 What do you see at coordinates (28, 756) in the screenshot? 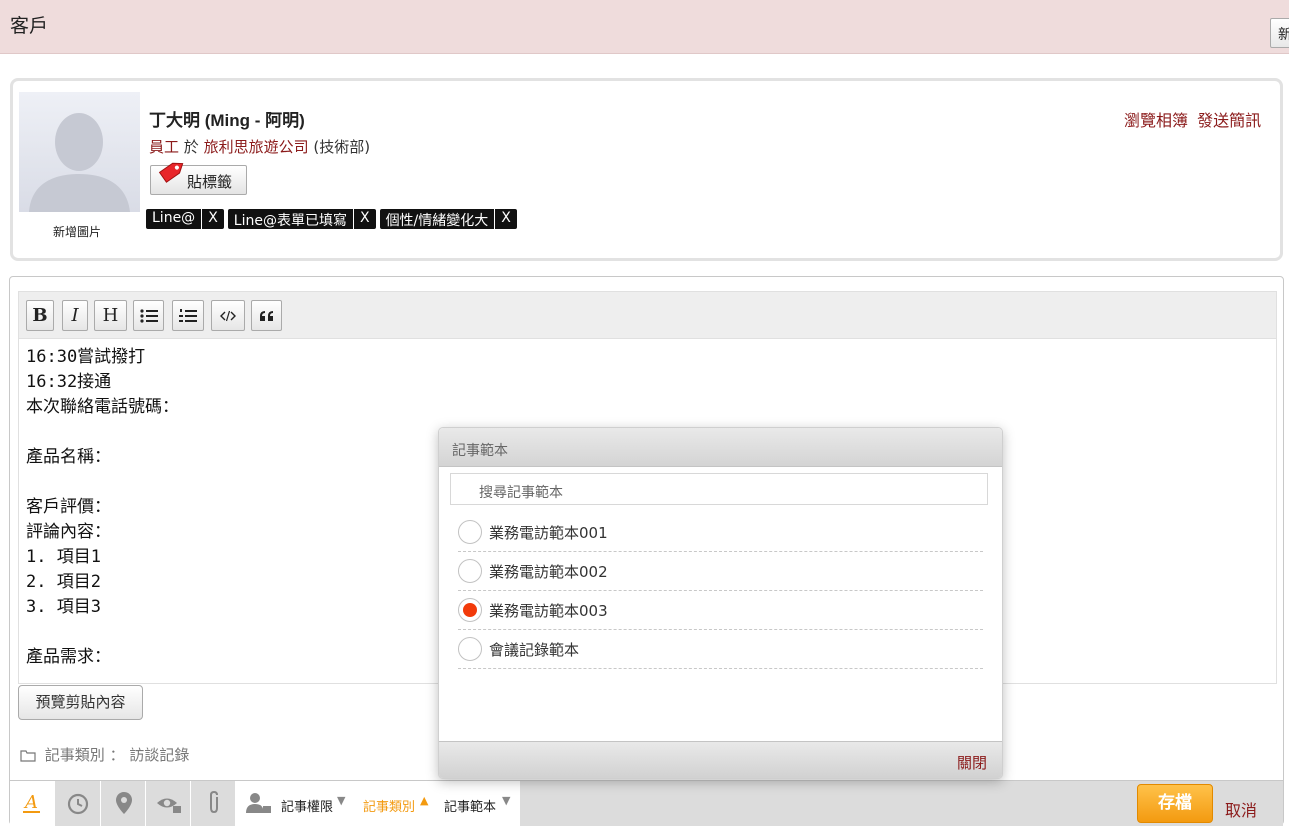
I see `folder-icon` at bounding box center [28, 756].